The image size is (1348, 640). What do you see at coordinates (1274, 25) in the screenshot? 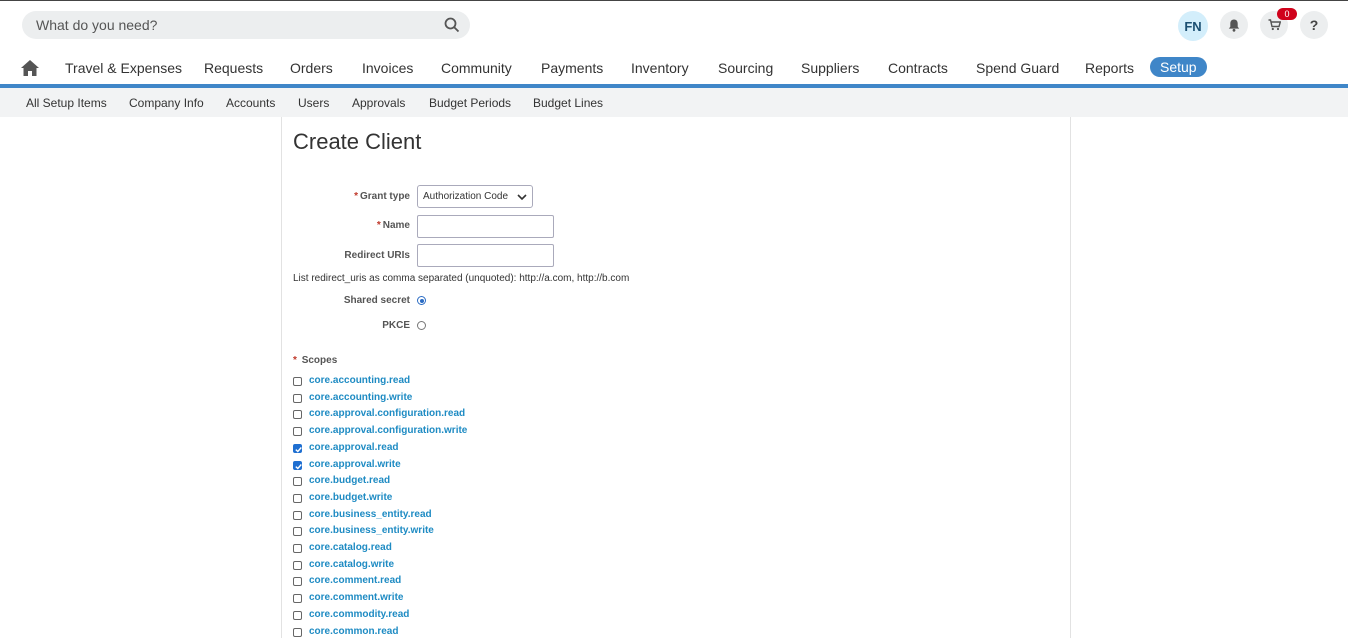
I see `cart-icon` at bounding box center [1274, 25].